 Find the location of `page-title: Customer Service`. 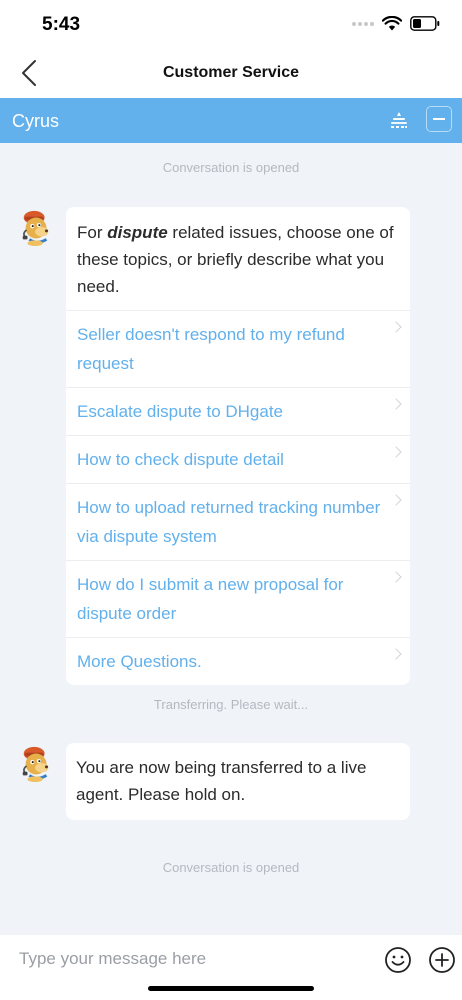

page-title: Customer Service is located at coordinates (231, 72).